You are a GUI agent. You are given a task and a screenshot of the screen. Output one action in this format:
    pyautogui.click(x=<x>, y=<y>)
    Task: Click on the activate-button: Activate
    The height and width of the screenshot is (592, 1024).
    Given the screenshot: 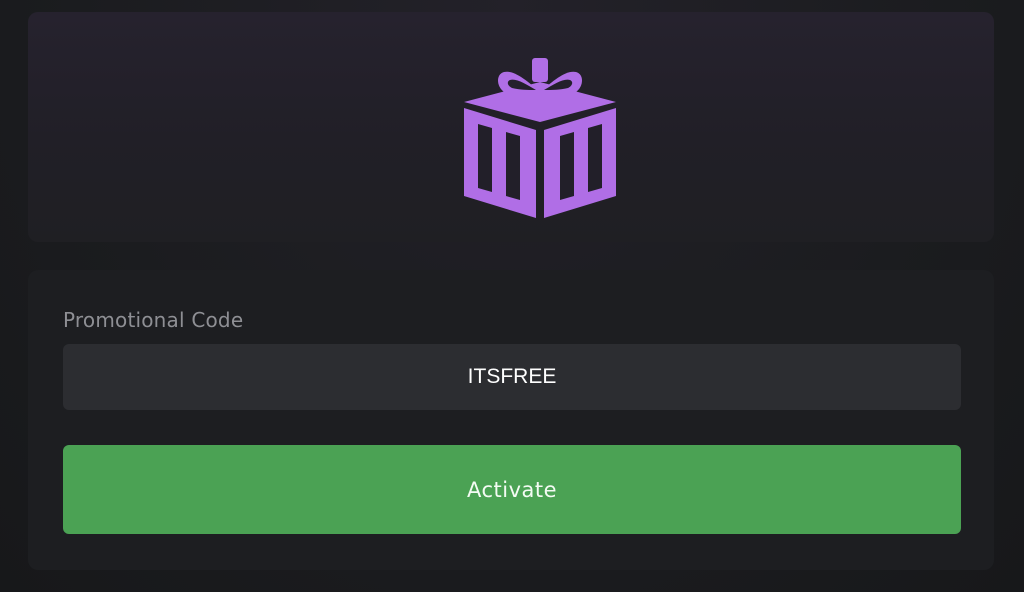 What is the action you would take?
    pyautogui.click(x=512, y=489)
    